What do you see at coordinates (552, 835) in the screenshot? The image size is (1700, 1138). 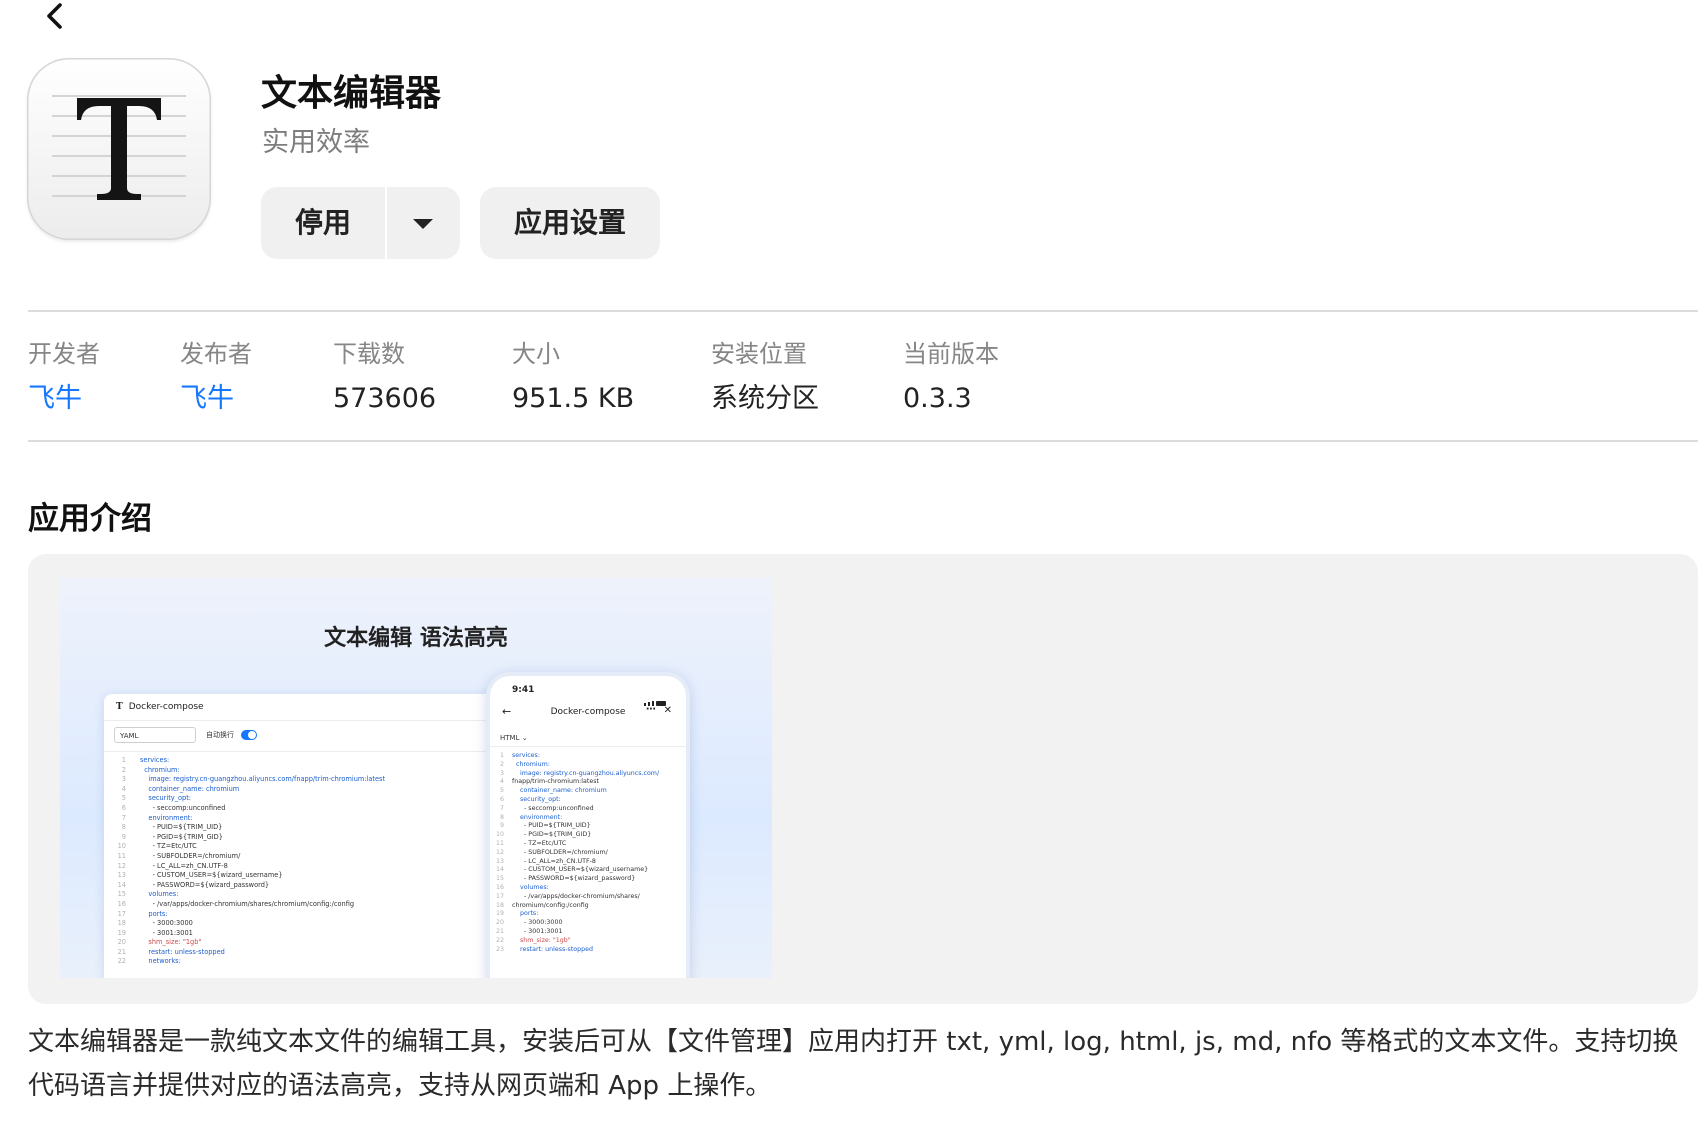 I see `code-text: - PGID=${TRIM_GID}` at bounding box center [552, 835].